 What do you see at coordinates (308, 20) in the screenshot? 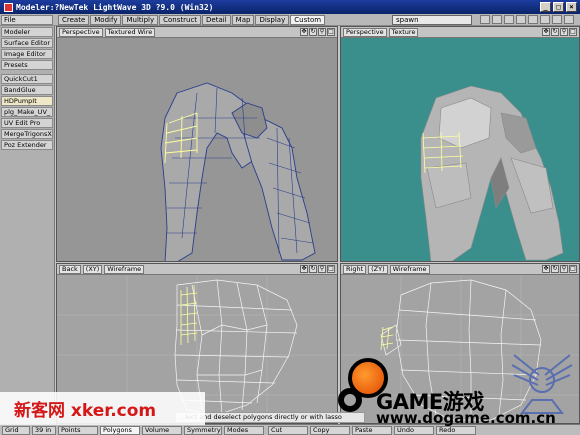
I see `tab-custom: Custom` at bounding box center [308, 20].